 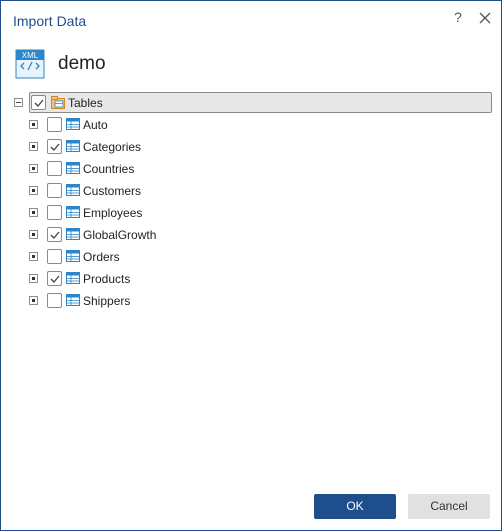 What do you see at coordinates (54, 124) in the screenshot?
I see `auto-checkbox` at bounding box center [54, 124].